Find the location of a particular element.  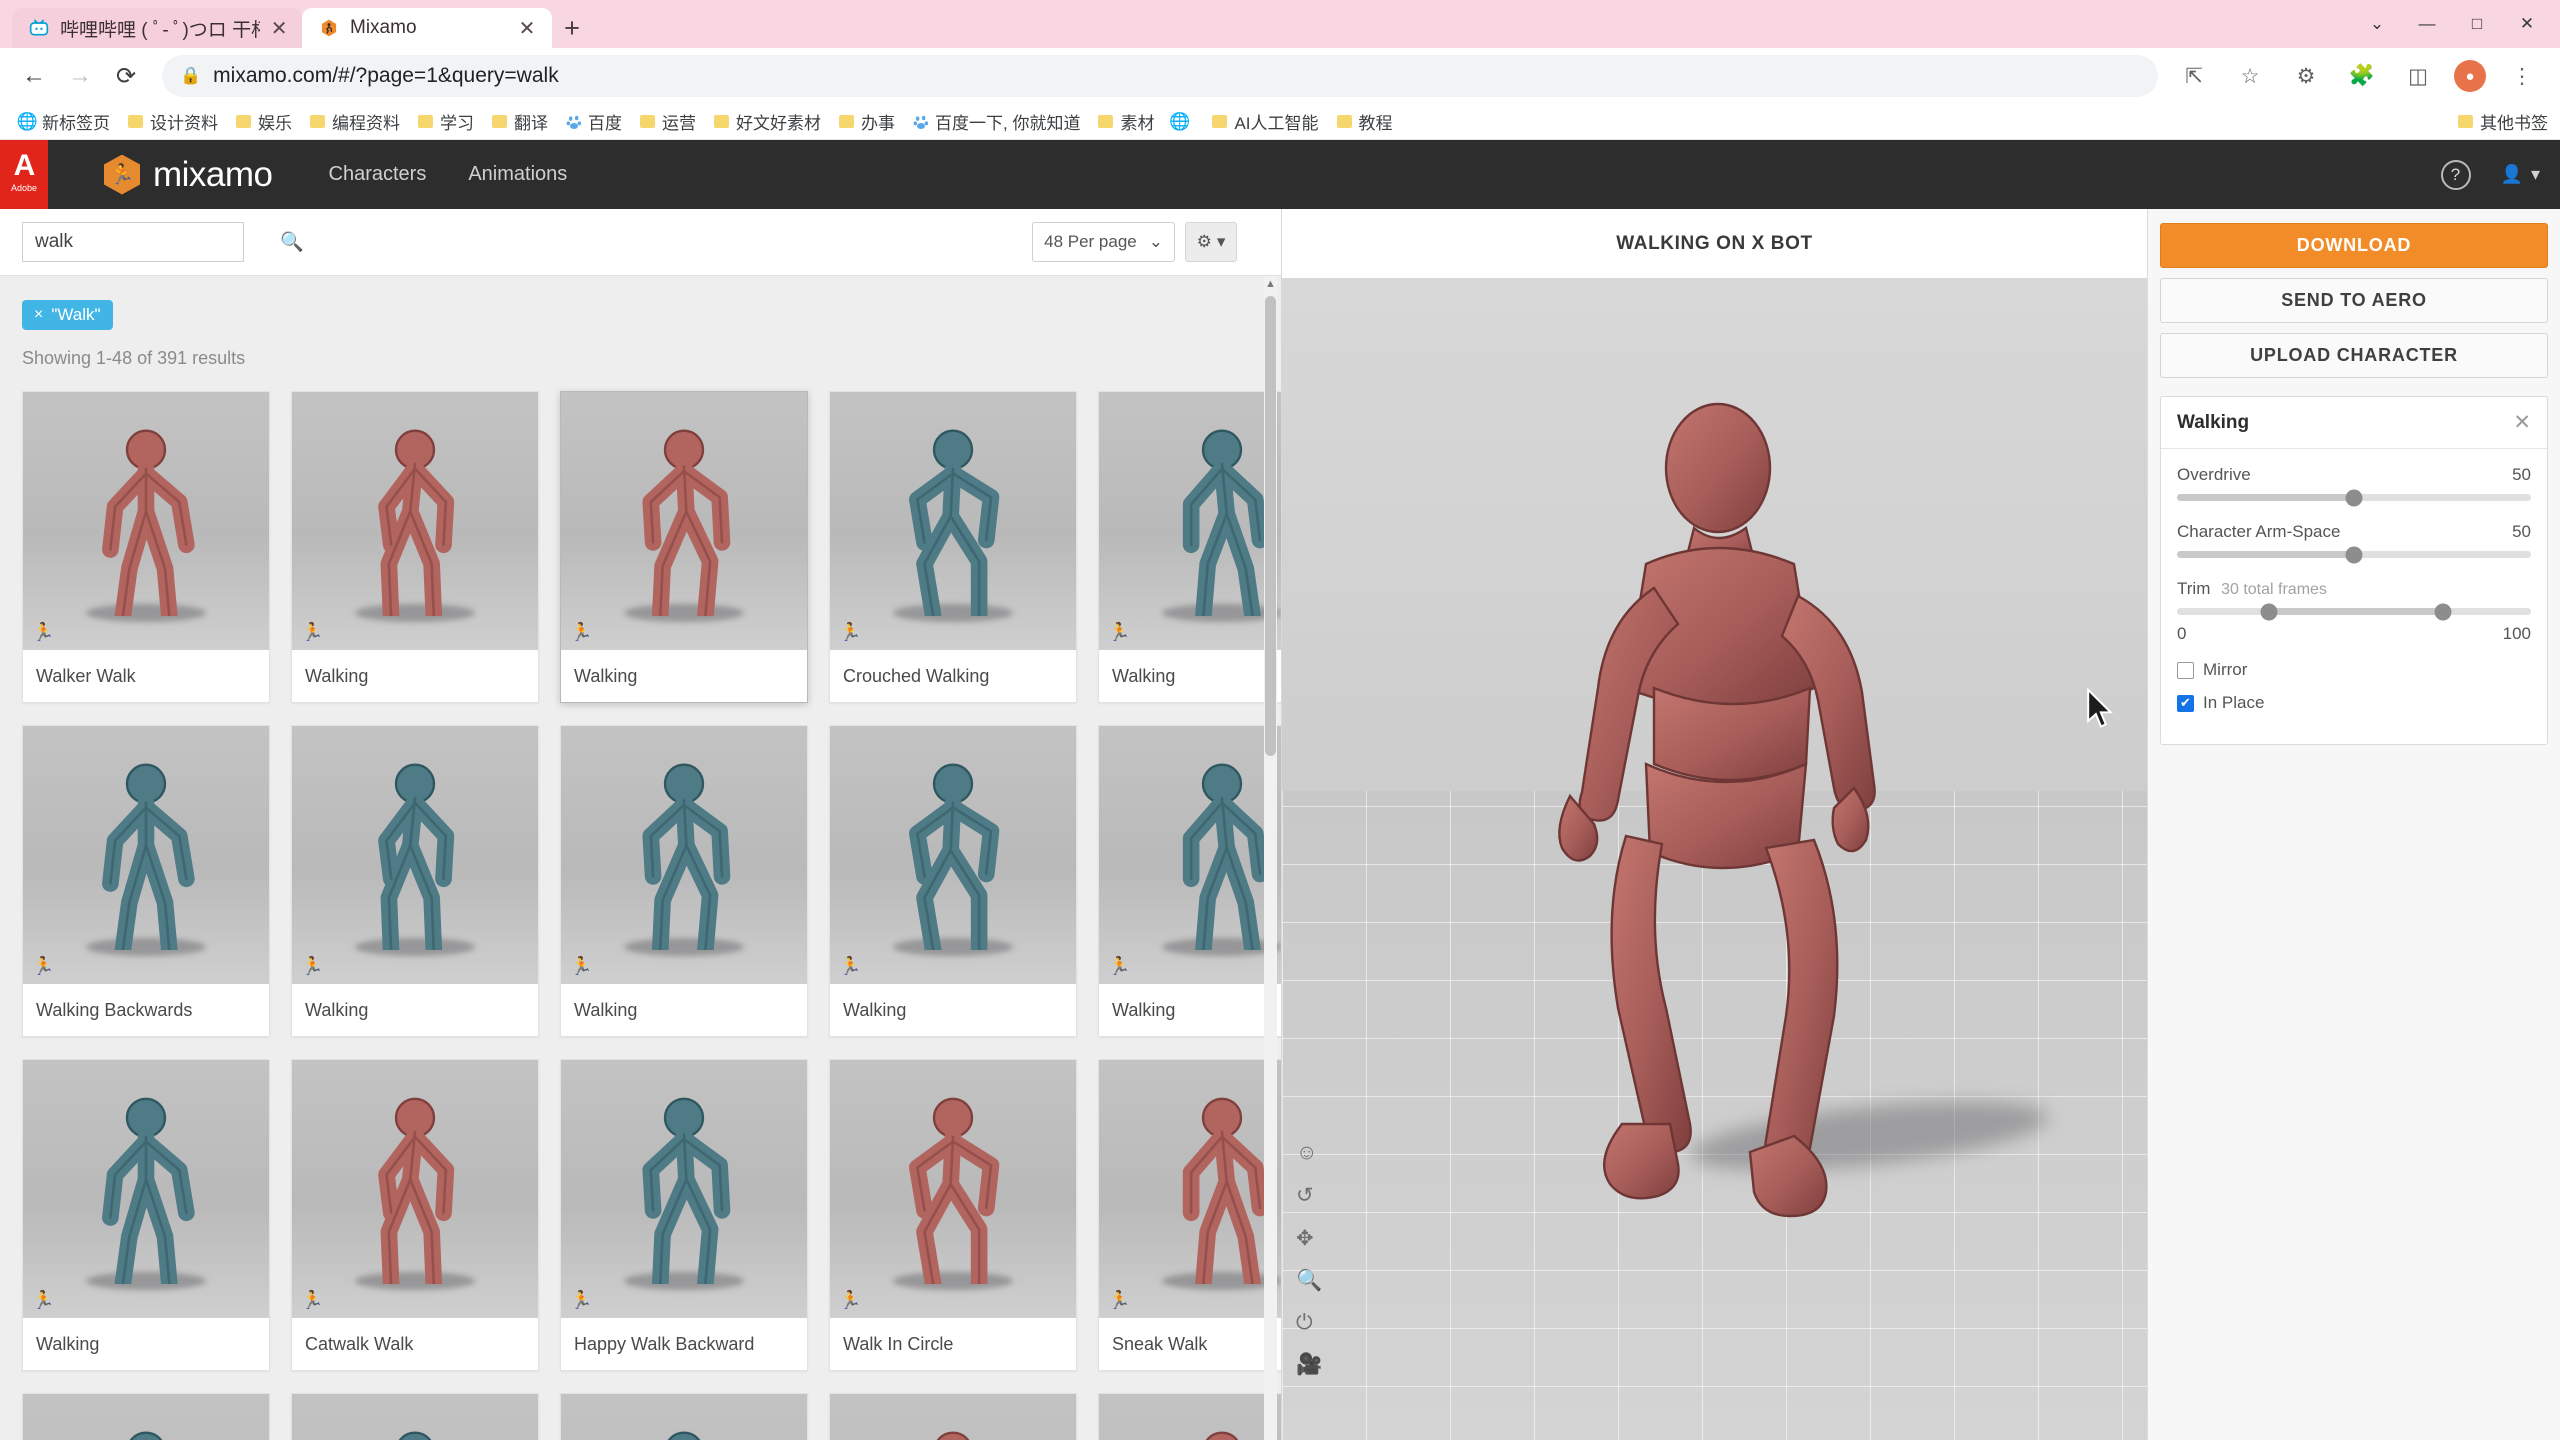

close-icon: × is located at coordinates (38, 315).